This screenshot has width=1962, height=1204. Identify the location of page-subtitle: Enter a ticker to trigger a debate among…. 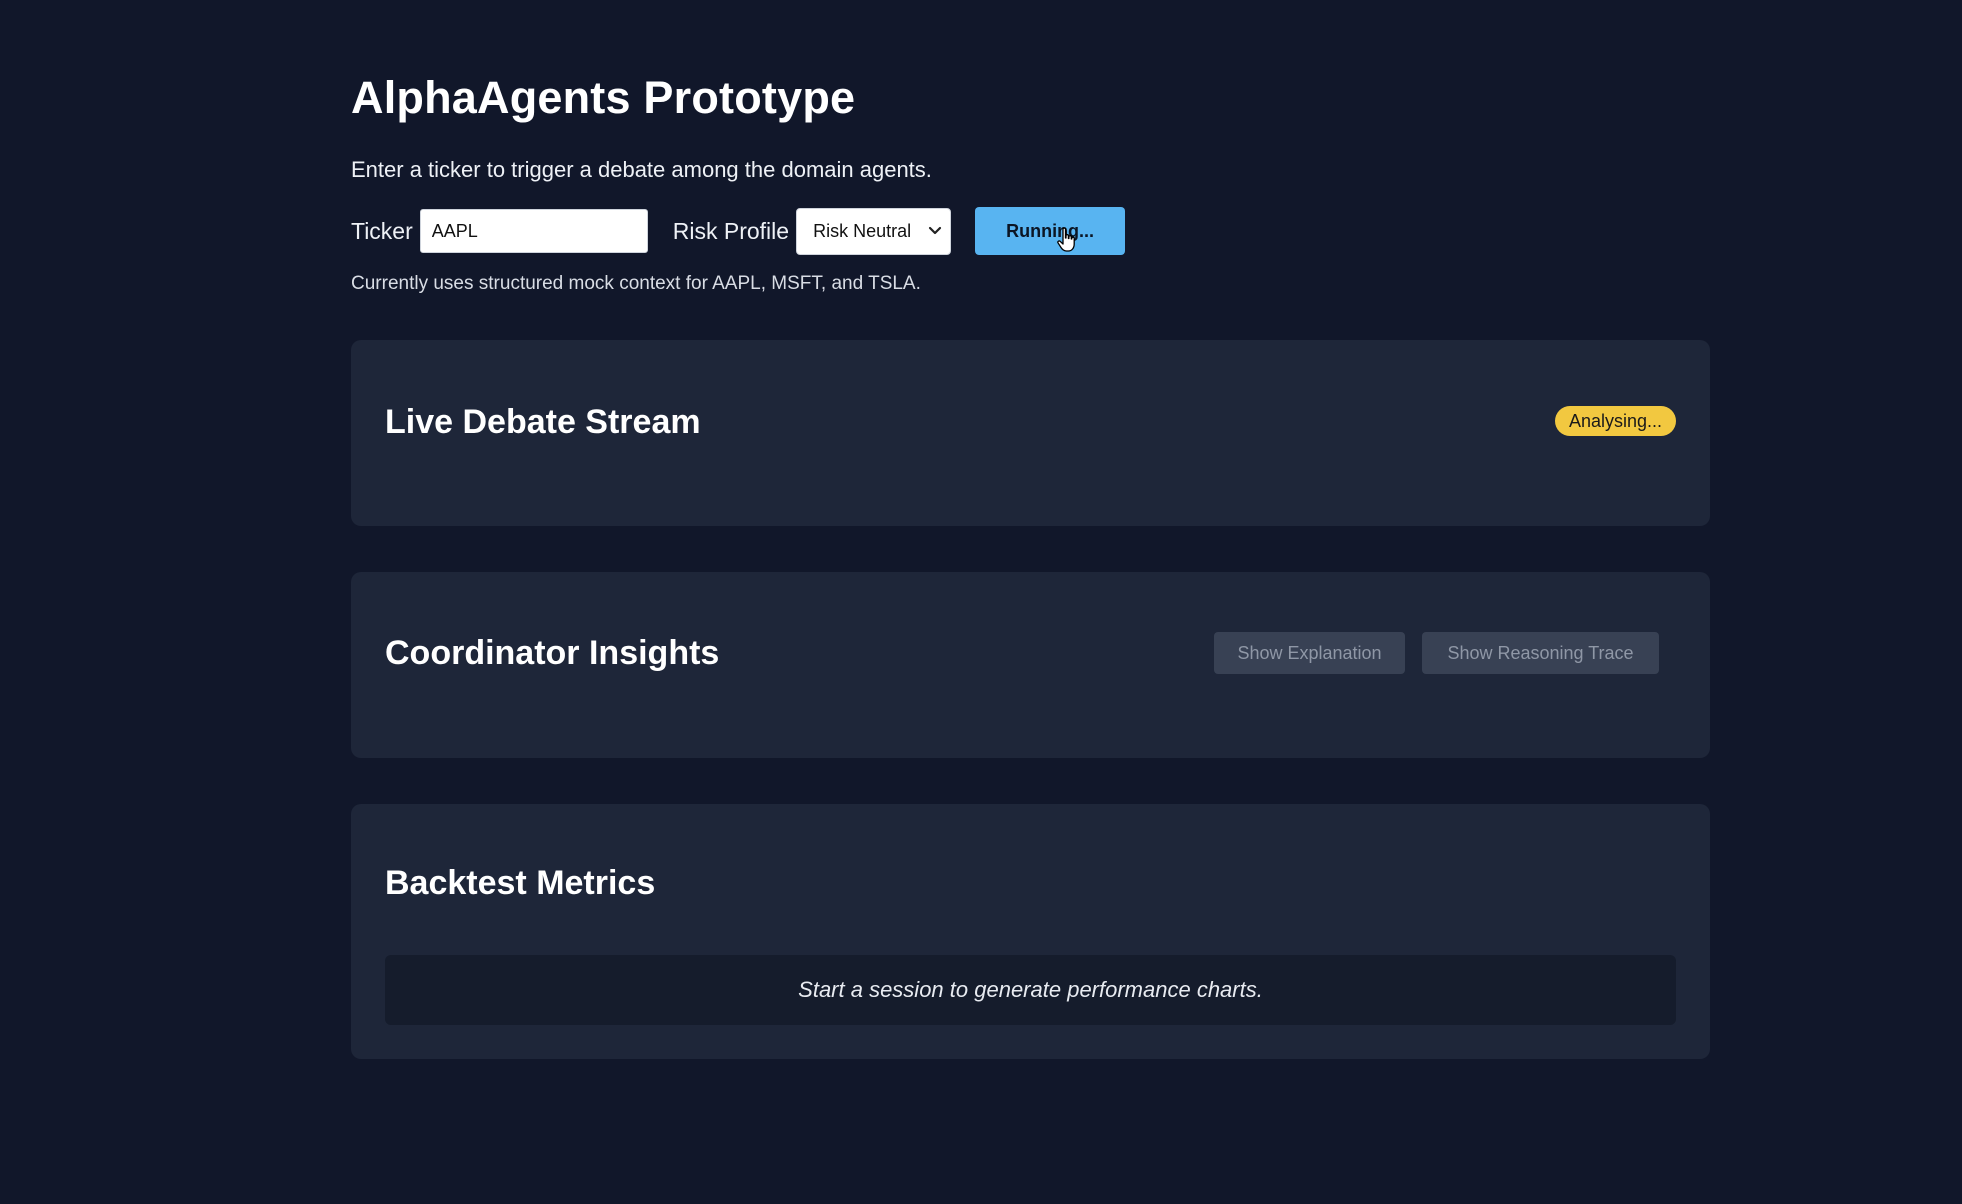
(641, 169).